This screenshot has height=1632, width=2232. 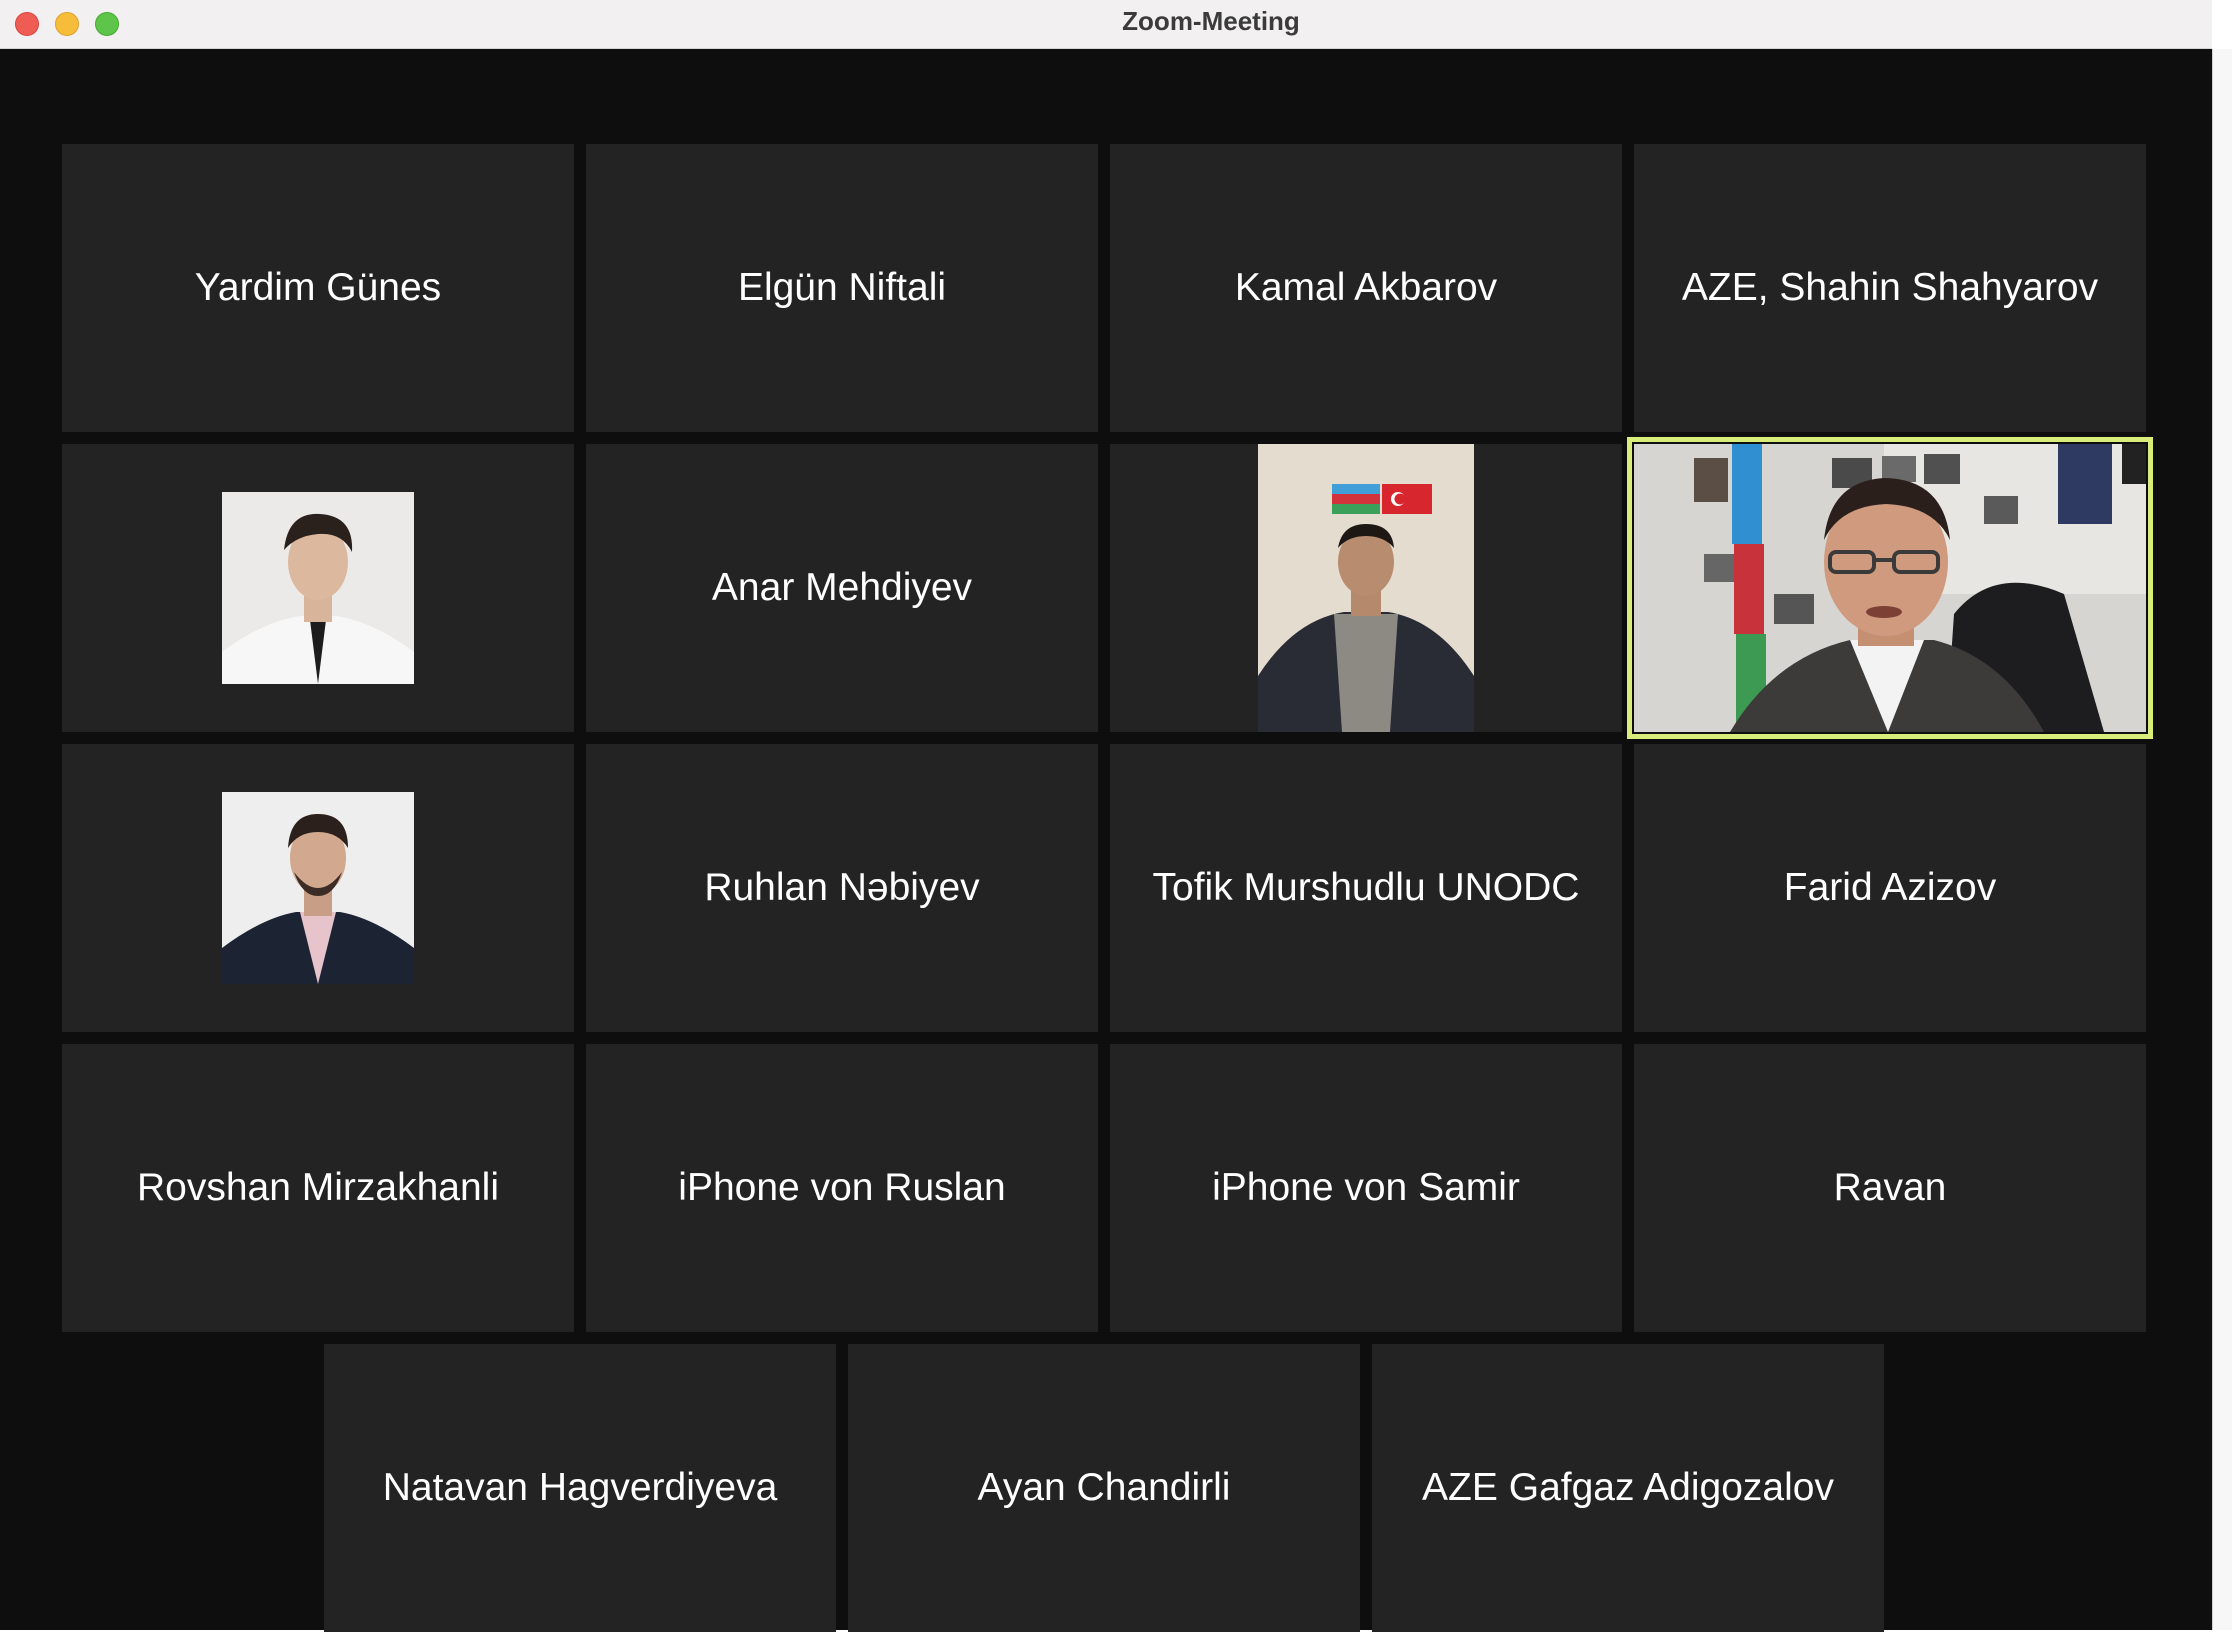 I want to click on participant-name: iPhone von Samir, so click(x=1366, y=1187).